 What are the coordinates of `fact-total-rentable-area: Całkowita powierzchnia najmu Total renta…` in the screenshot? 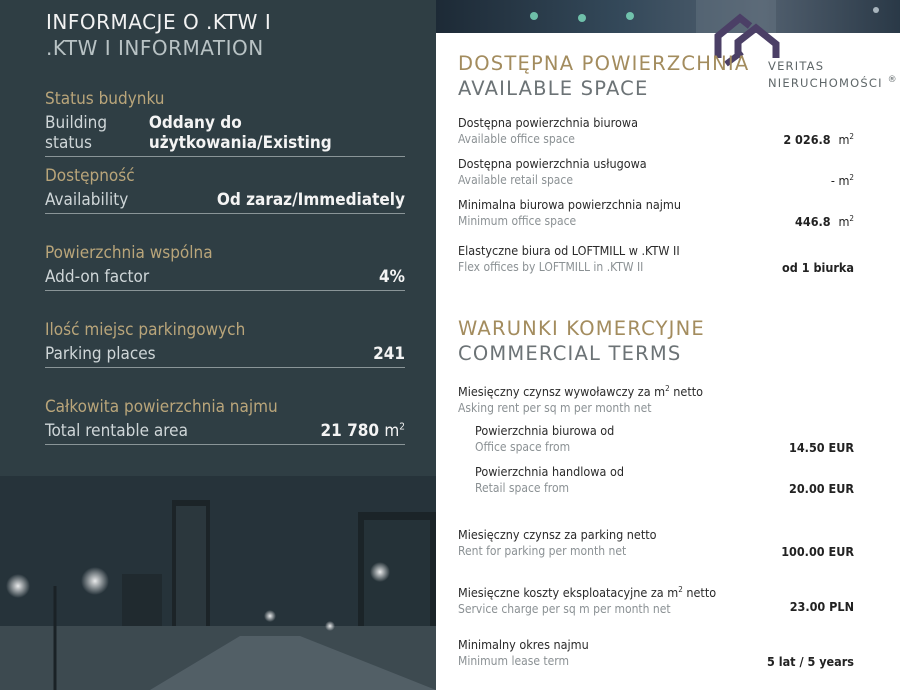 It's located at (225, 434).